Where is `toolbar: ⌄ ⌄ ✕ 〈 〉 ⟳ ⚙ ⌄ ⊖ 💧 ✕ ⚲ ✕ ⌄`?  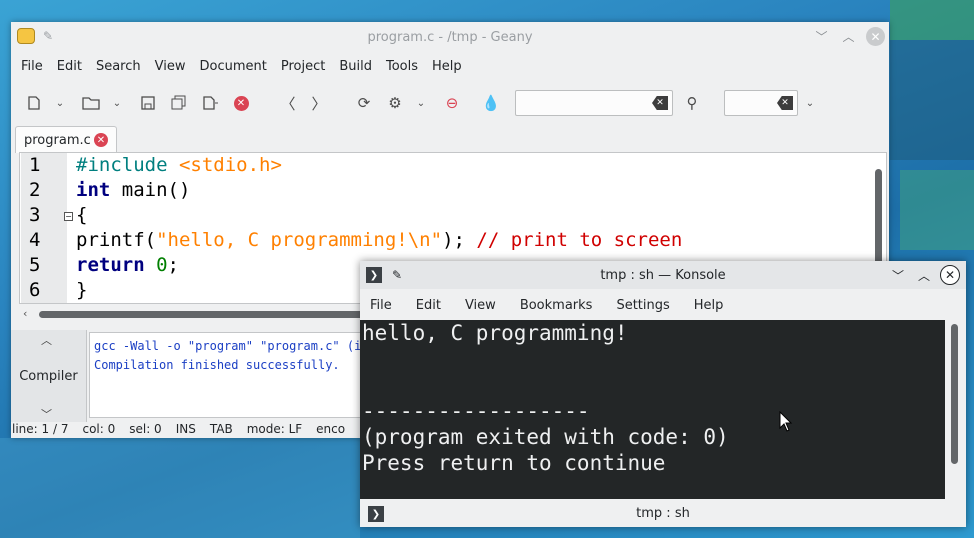
toolbar: ⌄ ⌄ ✕ 〈 〉 ⟳ ⚙ ⌄ ⊖ 💧 ✕ ⚲ ✕ ⌄ is located at coordinates (450, 103).